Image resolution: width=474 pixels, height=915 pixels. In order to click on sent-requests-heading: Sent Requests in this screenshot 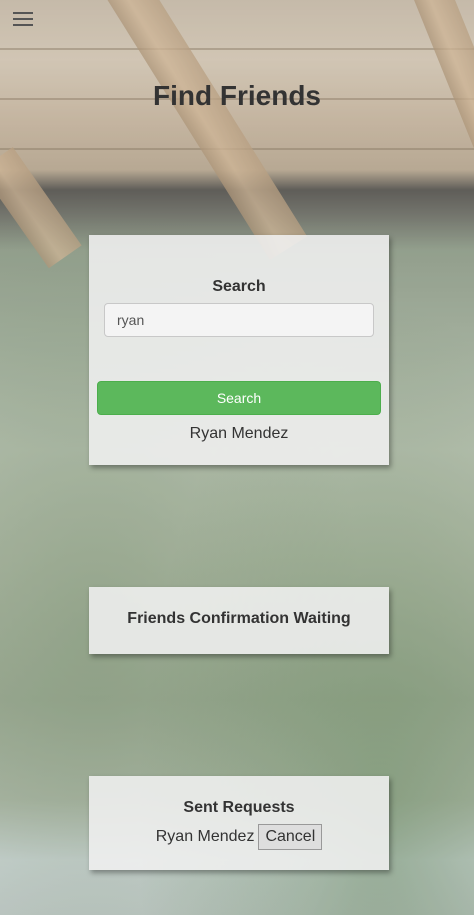, I will do `click(239, 807)`.